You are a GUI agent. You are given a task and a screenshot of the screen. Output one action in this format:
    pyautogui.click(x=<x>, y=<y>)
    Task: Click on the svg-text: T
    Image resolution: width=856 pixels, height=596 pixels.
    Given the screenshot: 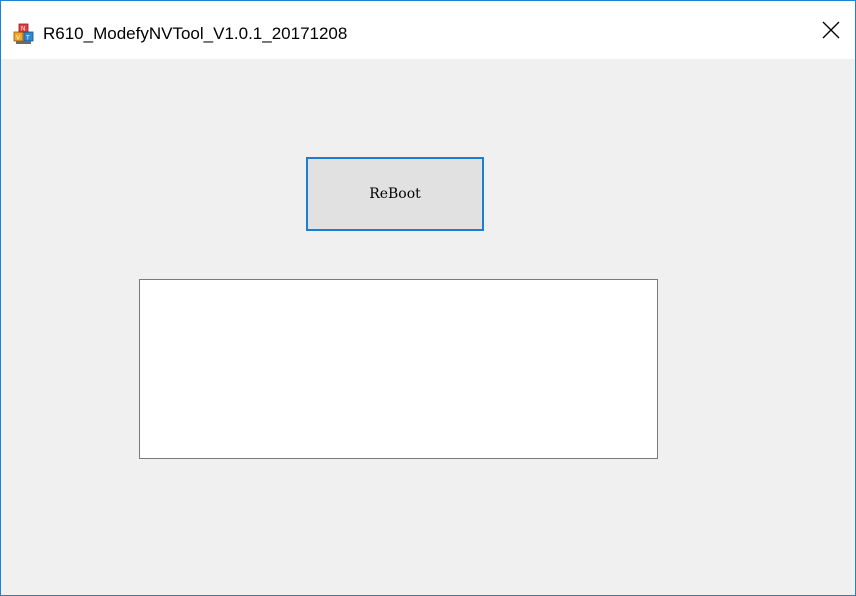 What is the action you would take?
    pyautogui.click(x=28, y=39)
    